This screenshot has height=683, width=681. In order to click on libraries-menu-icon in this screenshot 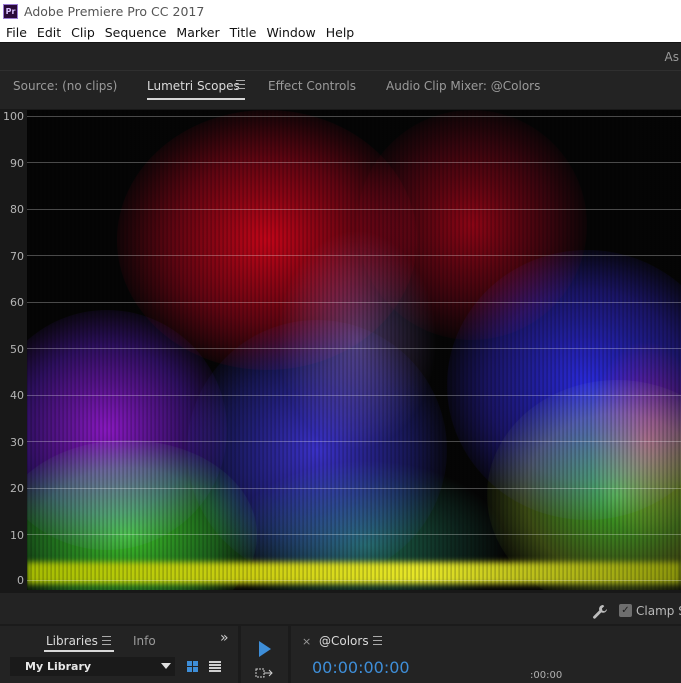, I will do `click(106, 640)`.